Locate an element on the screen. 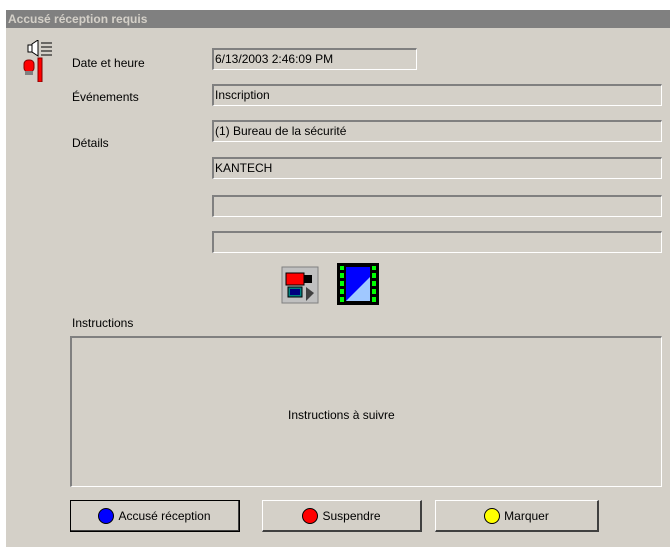  suspend-button-label: Suspendre is located at coordinates (351, 515).